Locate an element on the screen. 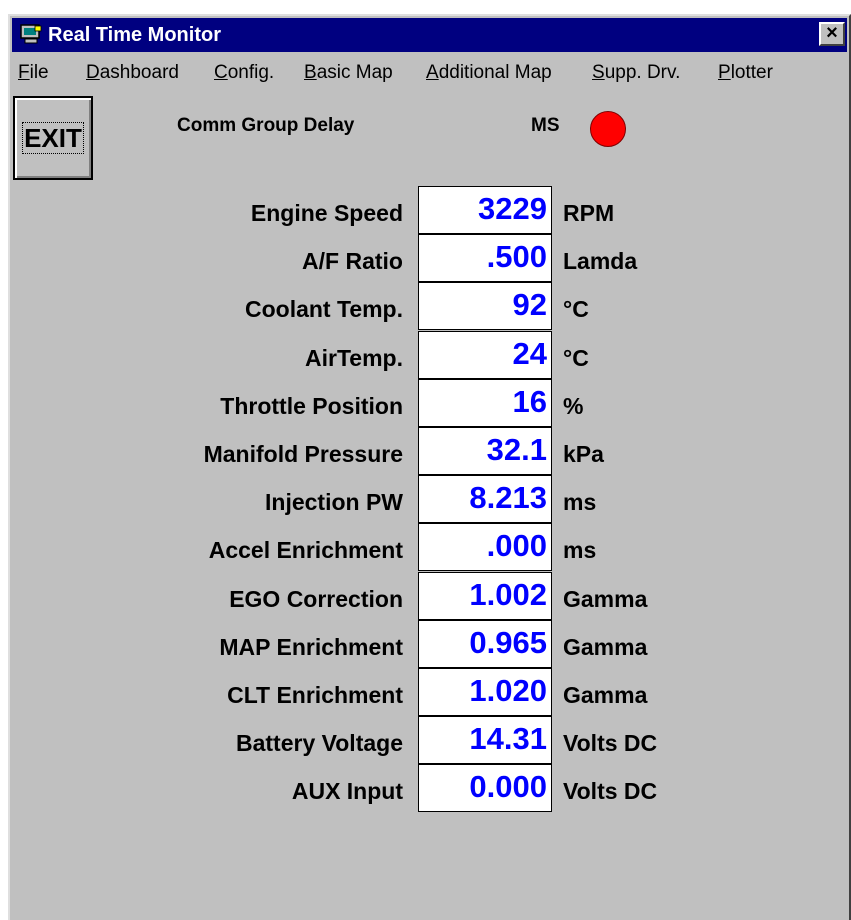 This screenshot has height=920, width=851. battery-voltage-unit: Volts DC is located at coordinates (610, 743).